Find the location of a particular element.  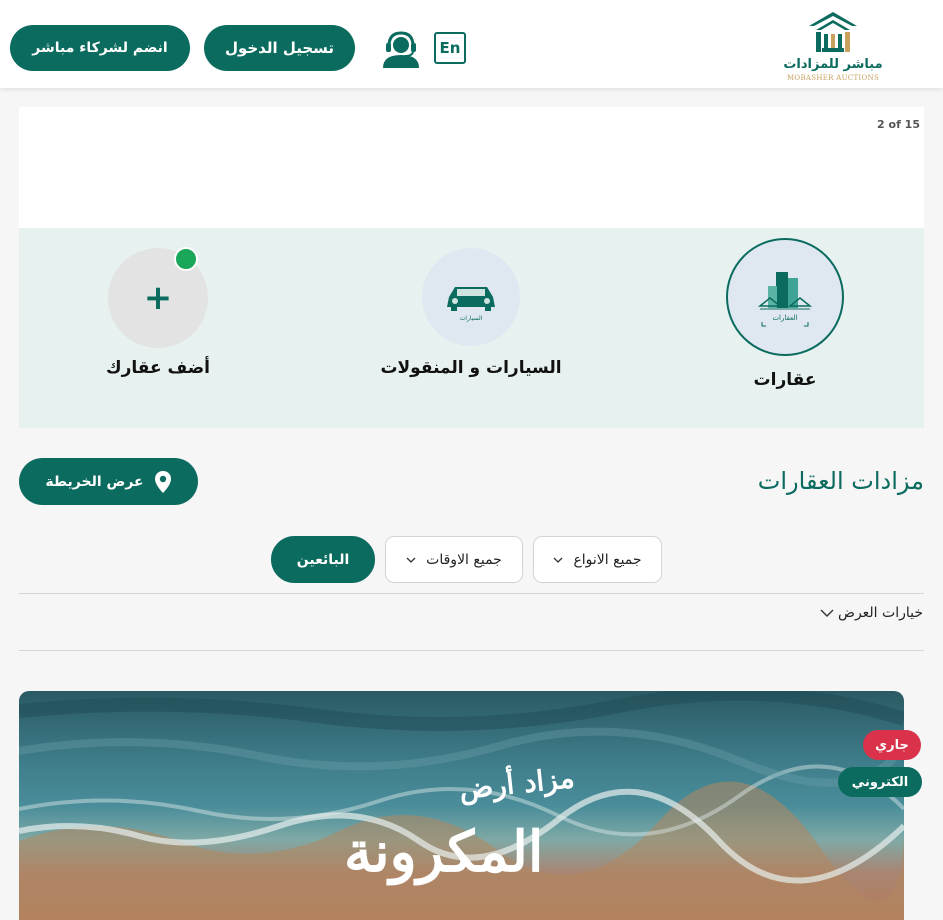

category-realestate-label: عقارات is located at coordinates (785, 380).